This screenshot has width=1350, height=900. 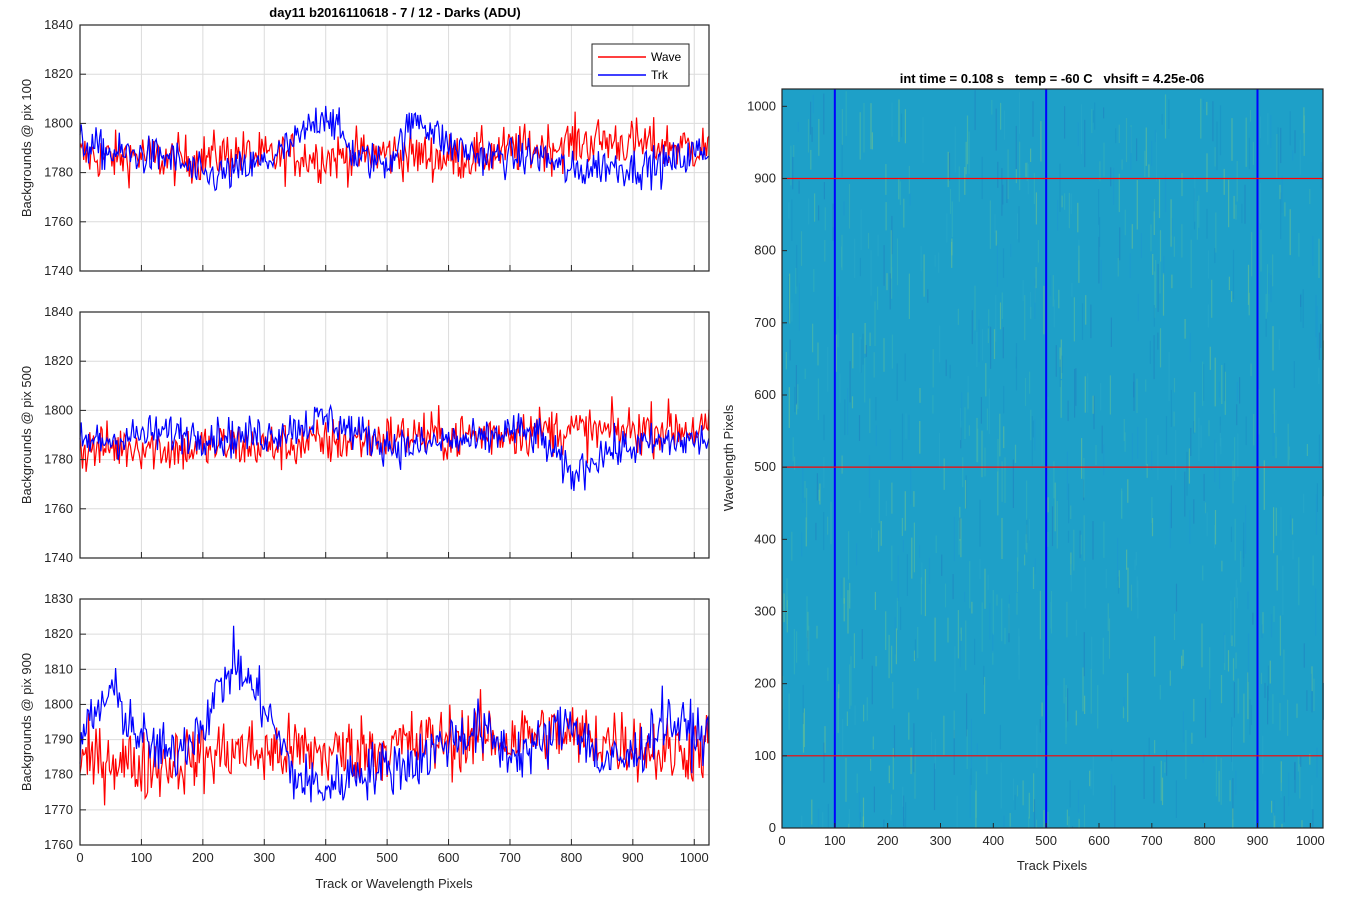 What do you see at coordinates (58, 409) in the screenshot?
I see `y-tick-label: 1800` at bounding box center [58, 409].